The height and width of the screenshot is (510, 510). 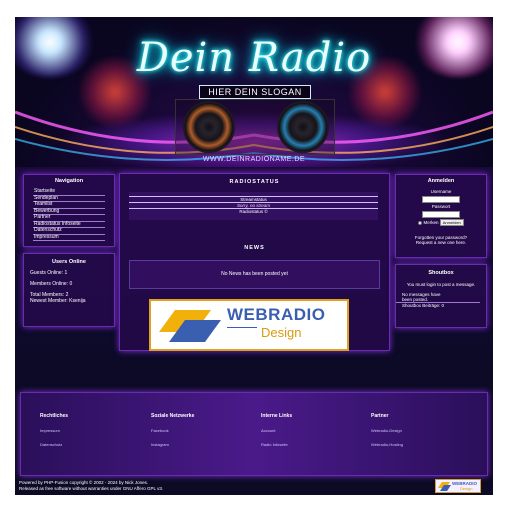 I want to click on footer-column-partner: Partner Webradio-Design Webradio-Hosting, so click(x=387, y=430).